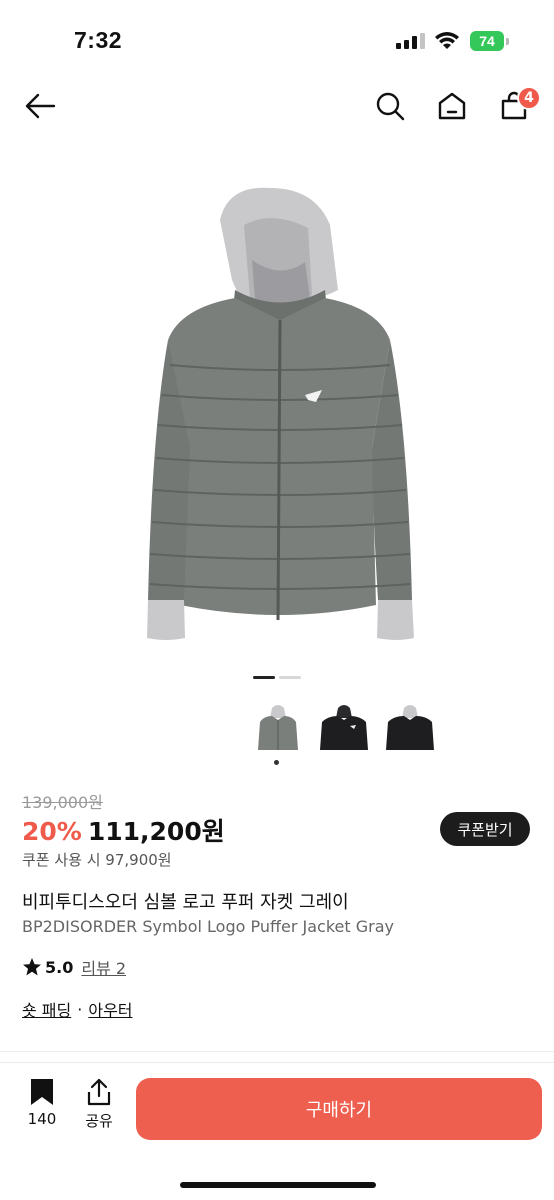 This screenshot has height=1200, width=554. What do you see at coordinates (507, 41) in the screenshot?
I see `battery-cap` at bounding box center [507, 41].